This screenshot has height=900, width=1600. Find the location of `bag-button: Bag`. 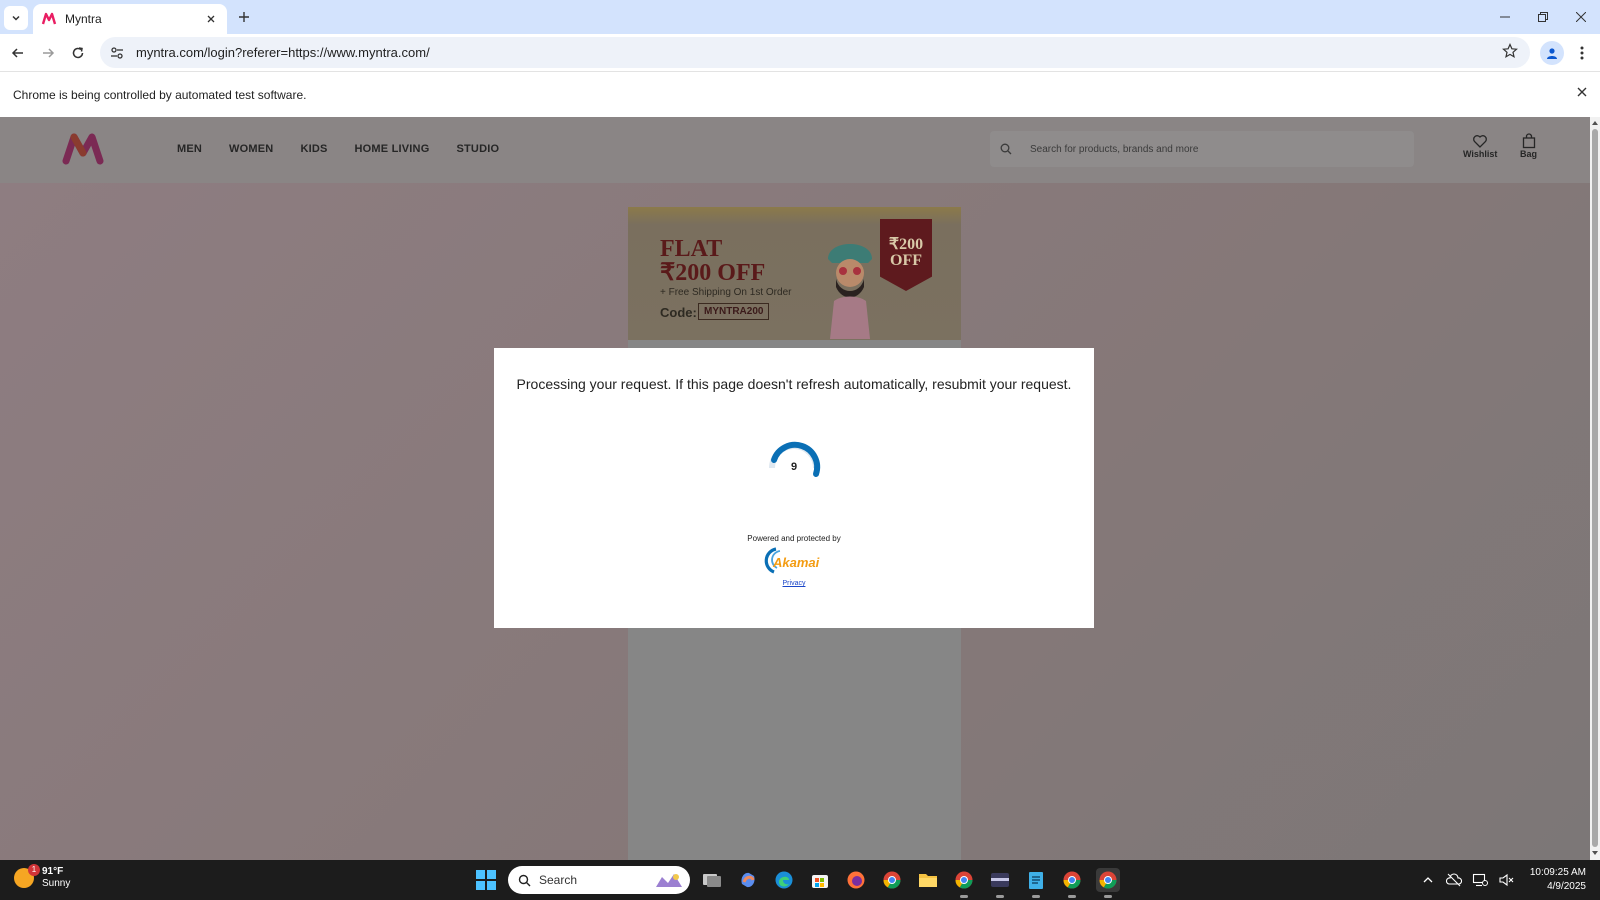

bag-button: Bag is located at coordinates (1528, 146).